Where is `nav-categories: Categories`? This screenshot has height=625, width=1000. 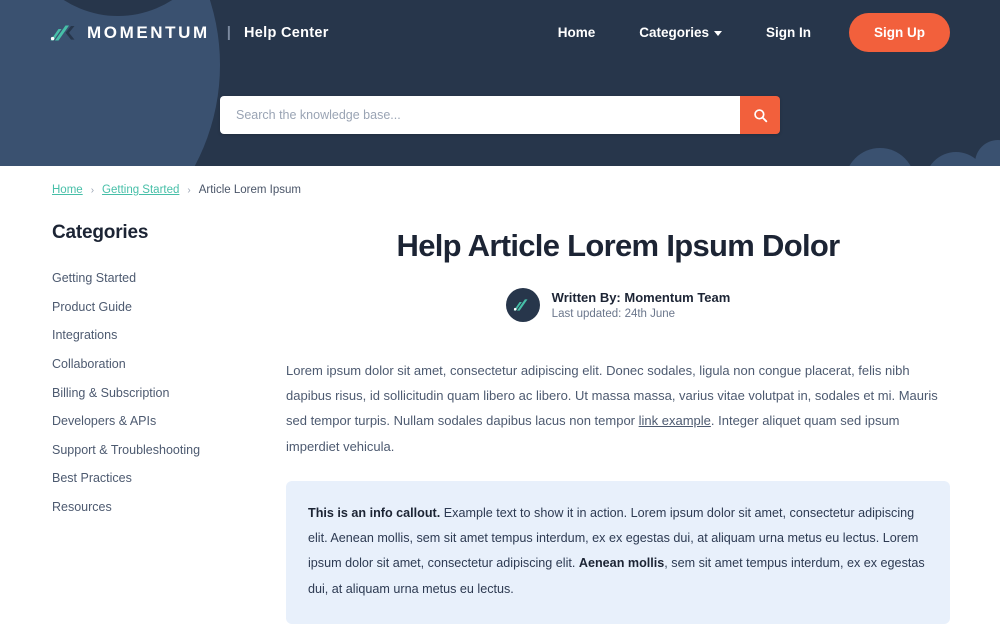
nav-categories: Categories is located at coordinates (680, 32).